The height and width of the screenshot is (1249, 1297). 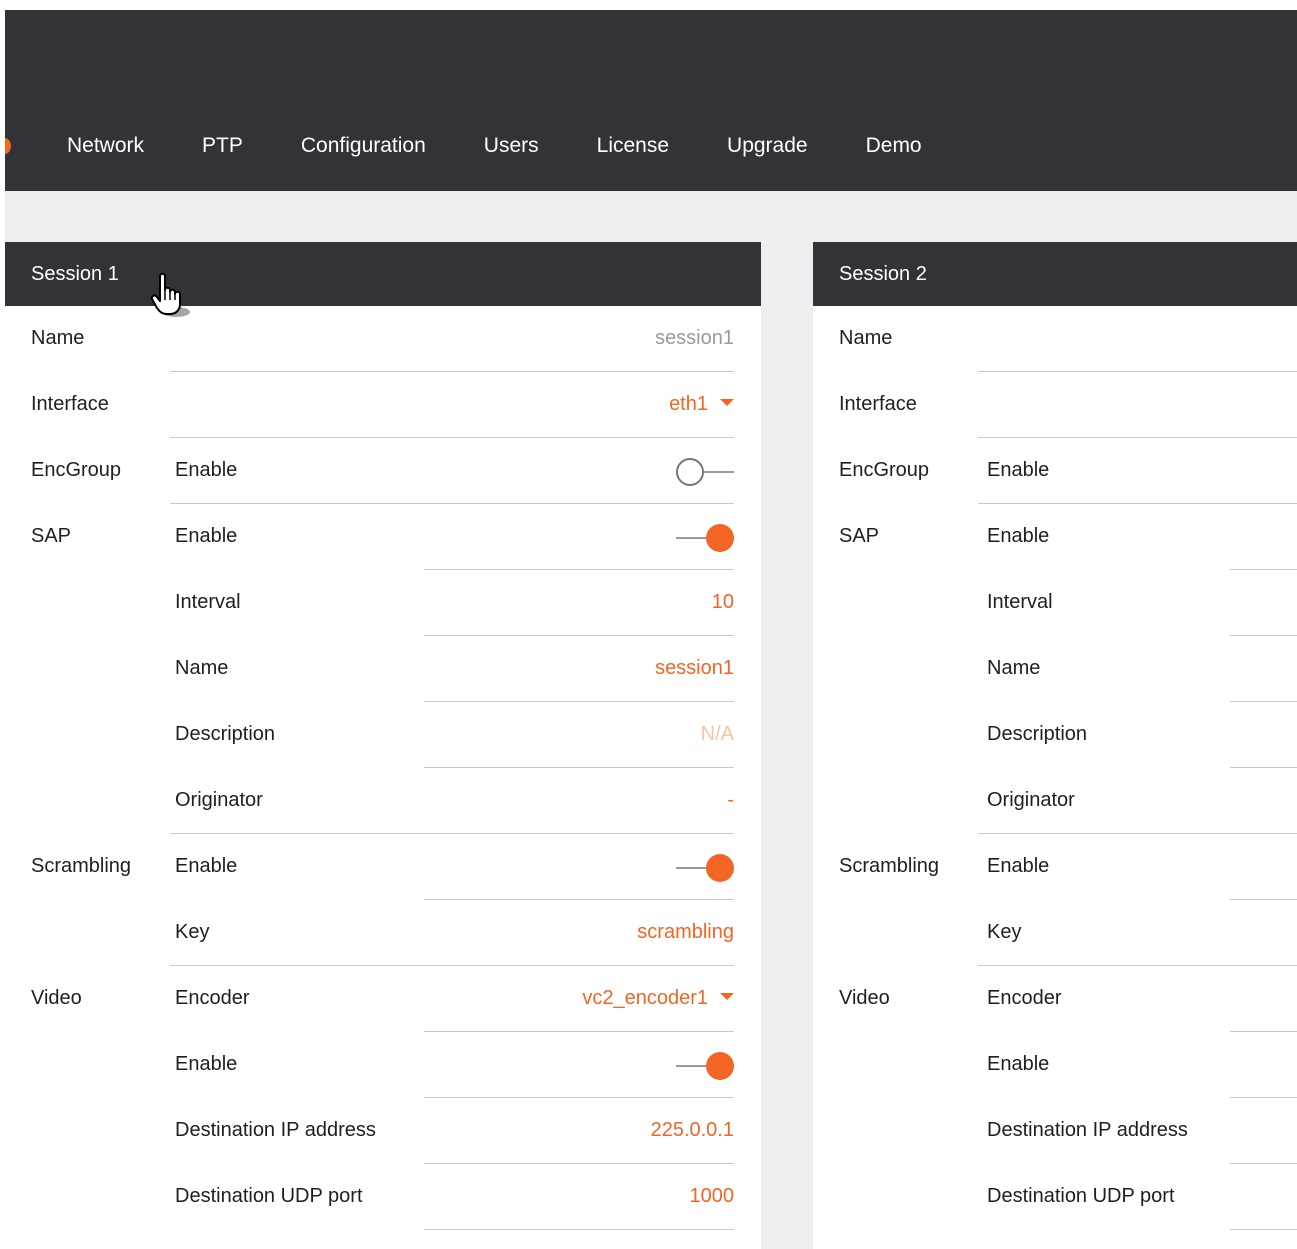 I want to click on value-field: 1000, so click(x=712, y=1196).